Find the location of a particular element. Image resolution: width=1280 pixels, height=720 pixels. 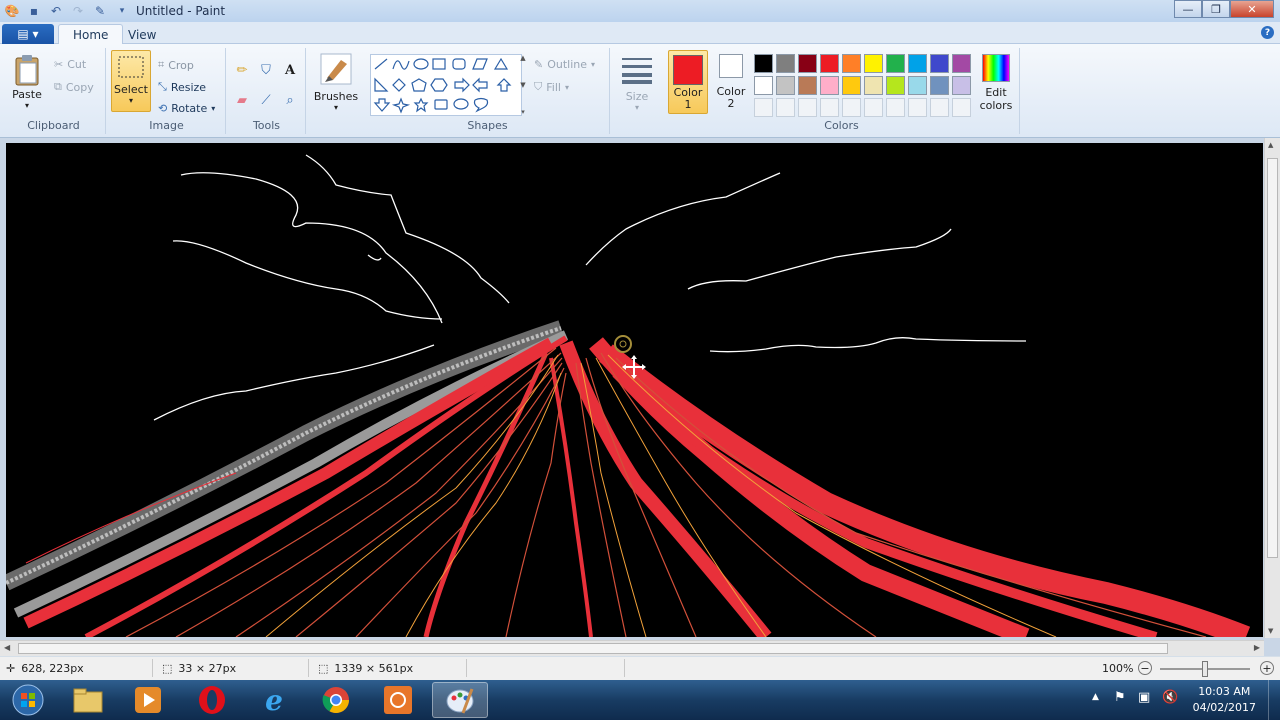

scroll-right-arrow-icon: ▶ is located at coordinates (1257, 647).